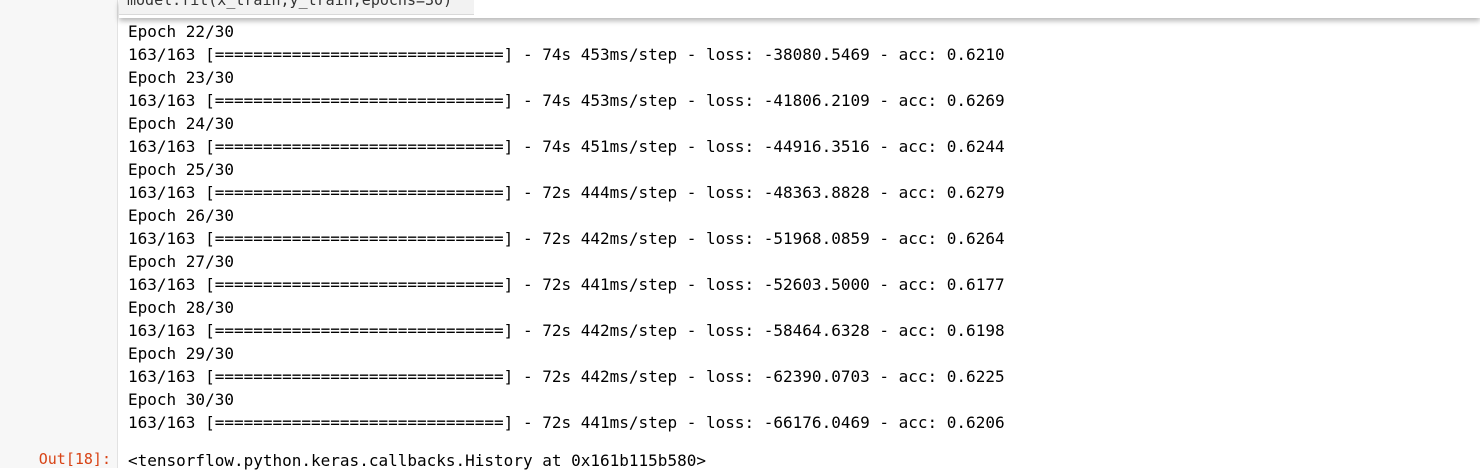 The height and width of the screenshot is (472, 1480). What do you see at coordinates (181, 123) in the screenshot?
I see `output-line: Epoch 24/30` at bounding box center [181, 123].